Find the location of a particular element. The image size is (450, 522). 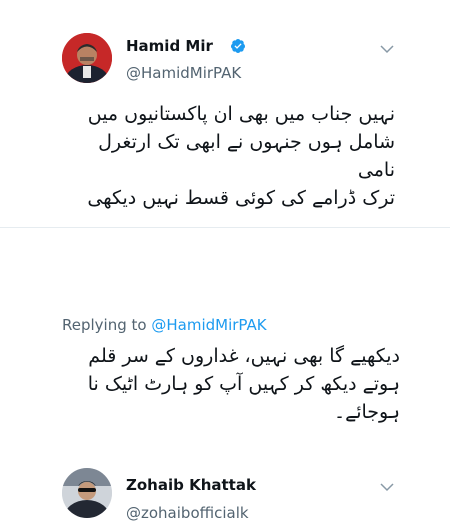

replying-to: Replying to @HamidMirPAK is located at coordinates (164, 325).